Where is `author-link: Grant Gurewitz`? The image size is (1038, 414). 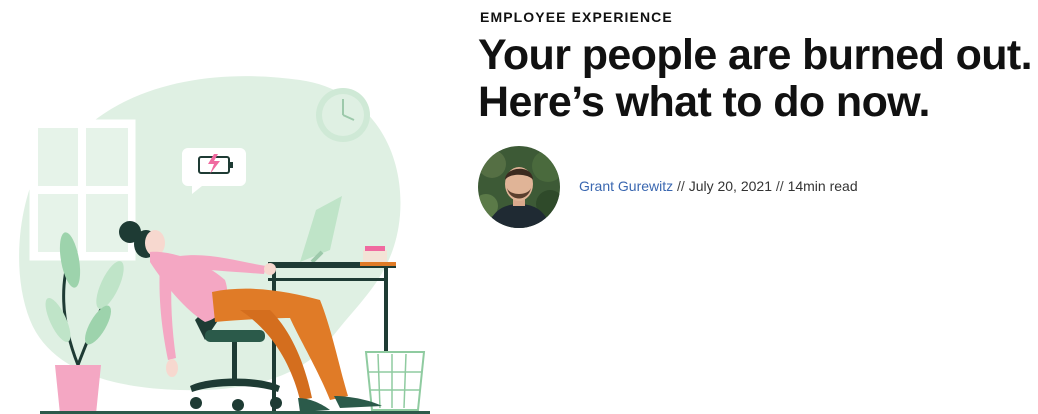 author-link: Grant Gurewitz is located at coordinates (626, 186).